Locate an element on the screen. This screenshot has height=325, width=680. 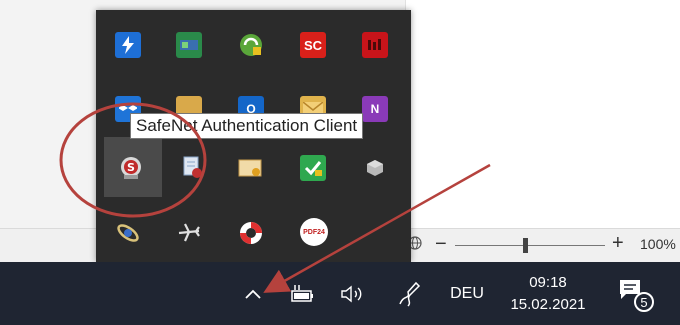
pen-icon is located at coordinates (410, 294).